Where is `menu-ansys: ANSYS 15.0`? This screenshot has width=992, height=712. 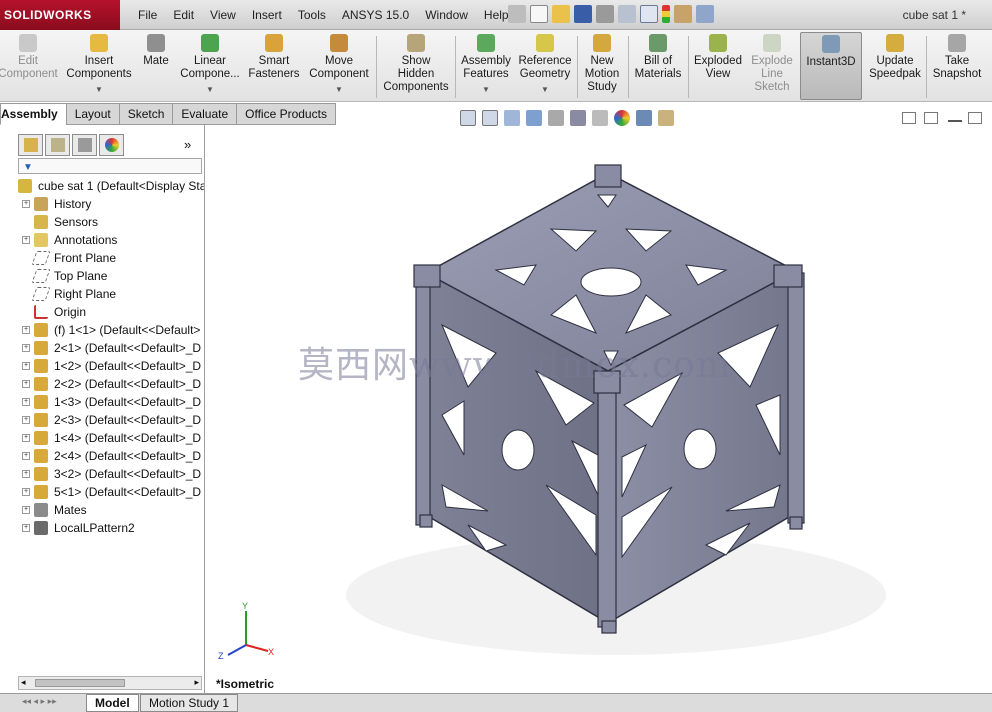
menu-ansys: ANSYS 15.0 is located at coordinates (375, 15).